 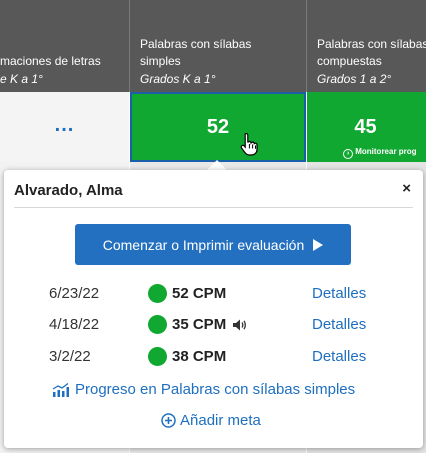 What do you see at coordinates (199, 324) in the screenshot?
I see `result-cpm: 35 CPM` at bounding box center [199, 324].